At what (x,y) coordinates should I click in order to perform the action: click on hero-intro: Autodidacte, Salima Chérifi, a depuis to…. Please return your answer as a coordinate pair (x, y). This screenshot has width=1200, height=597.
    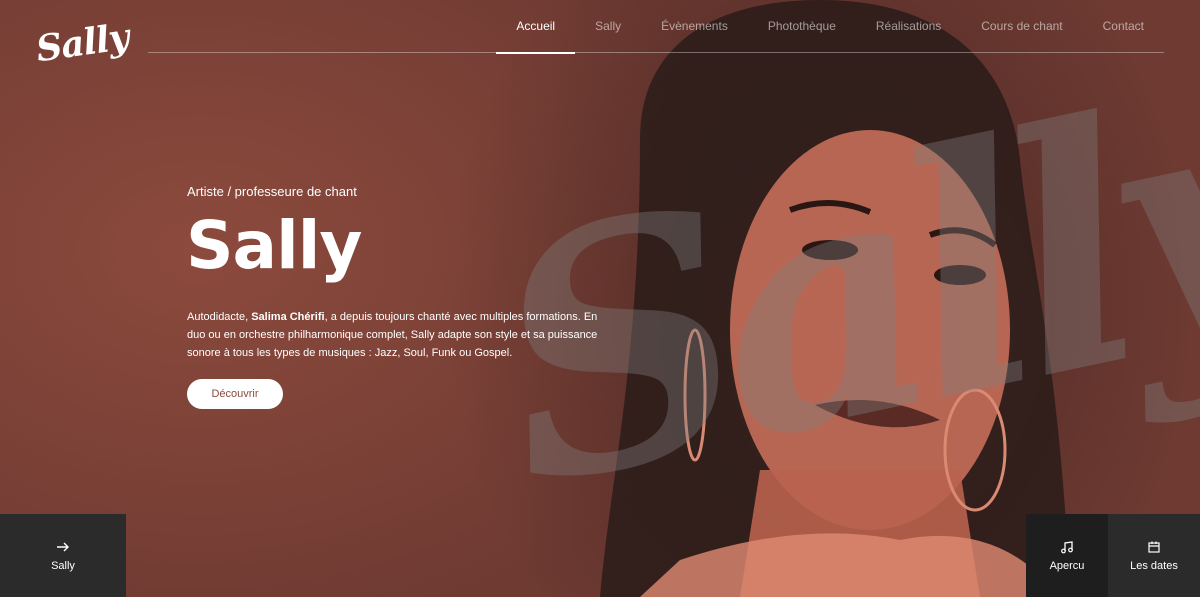
    Looking at the image, I should click on (393, 335).